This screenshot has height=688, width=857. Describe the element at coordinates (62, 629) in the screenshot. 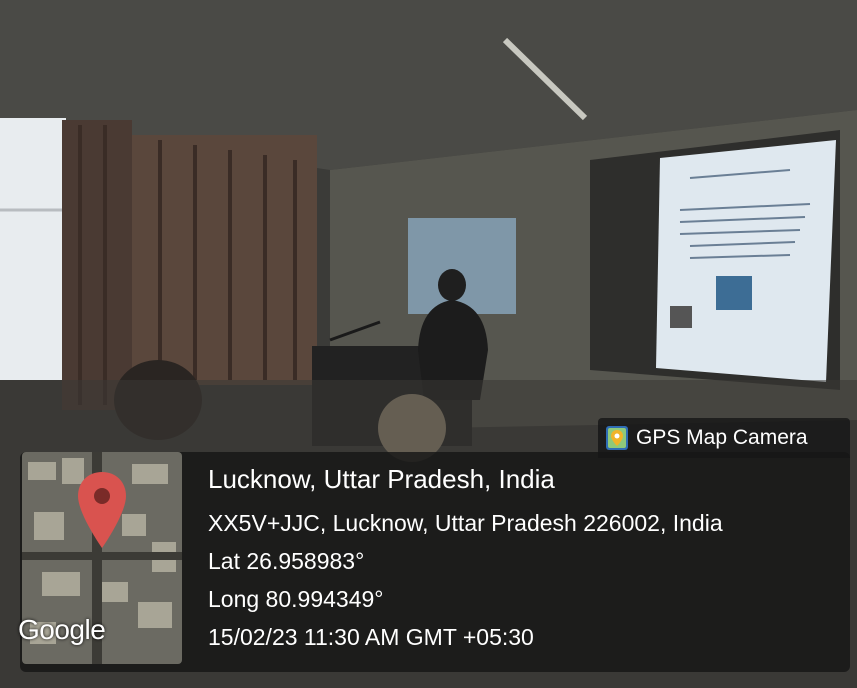

I see `google-logo: Google` at that location.